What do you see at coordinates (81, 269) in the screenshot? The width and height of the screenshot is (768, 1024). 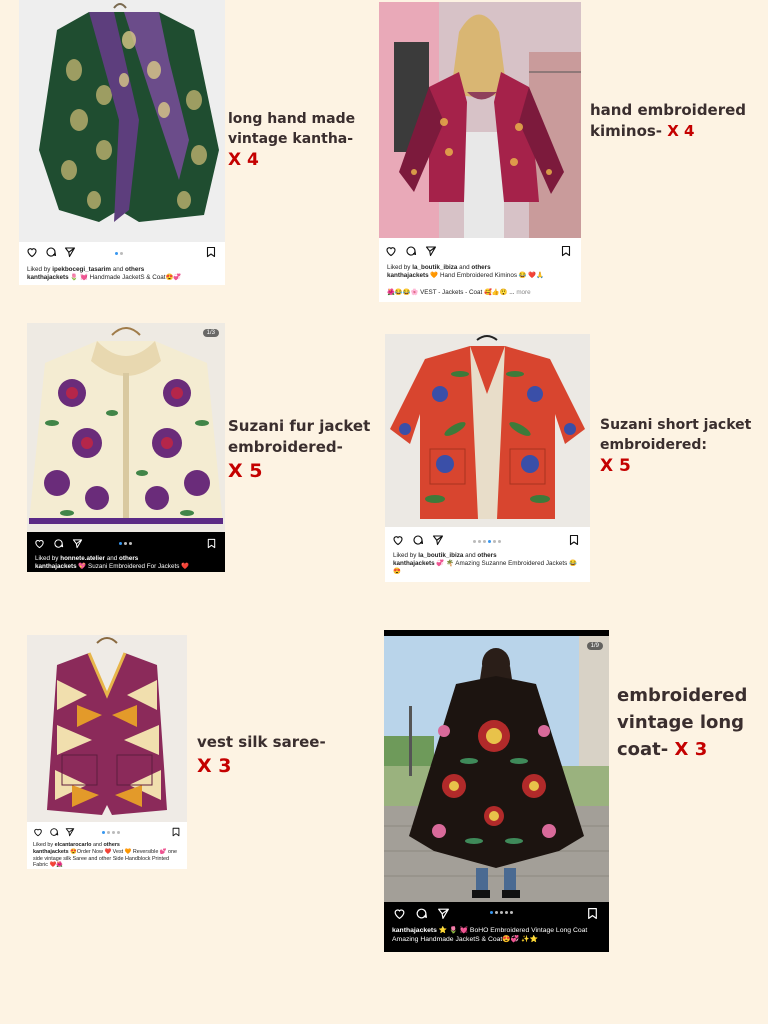 I see `liked-user-link: ipekbocegi_tasarim` at bounding box center [81, 269].